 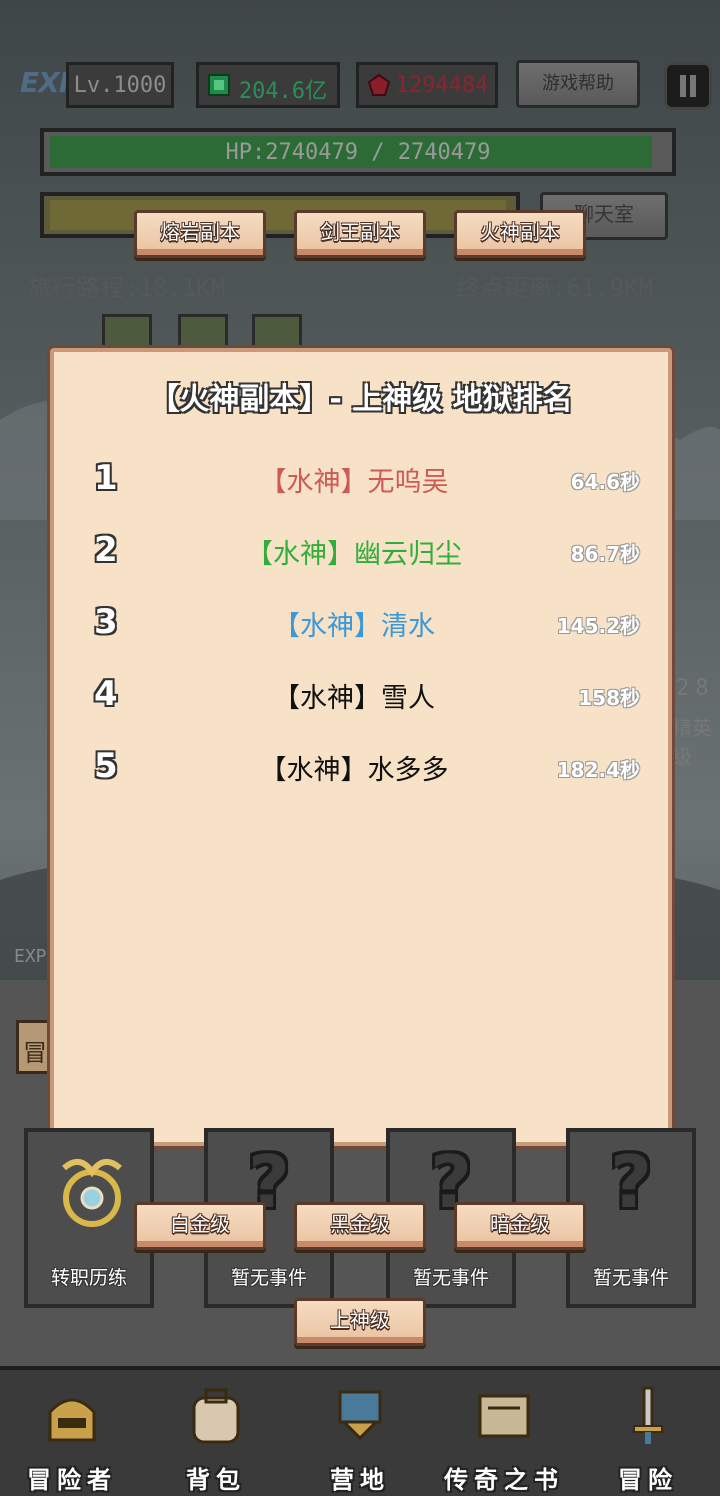 What do you see at coordinates (379, 84) in the screenshot?
I see `ruby-gem-icon` at bounding box center [379, 84].